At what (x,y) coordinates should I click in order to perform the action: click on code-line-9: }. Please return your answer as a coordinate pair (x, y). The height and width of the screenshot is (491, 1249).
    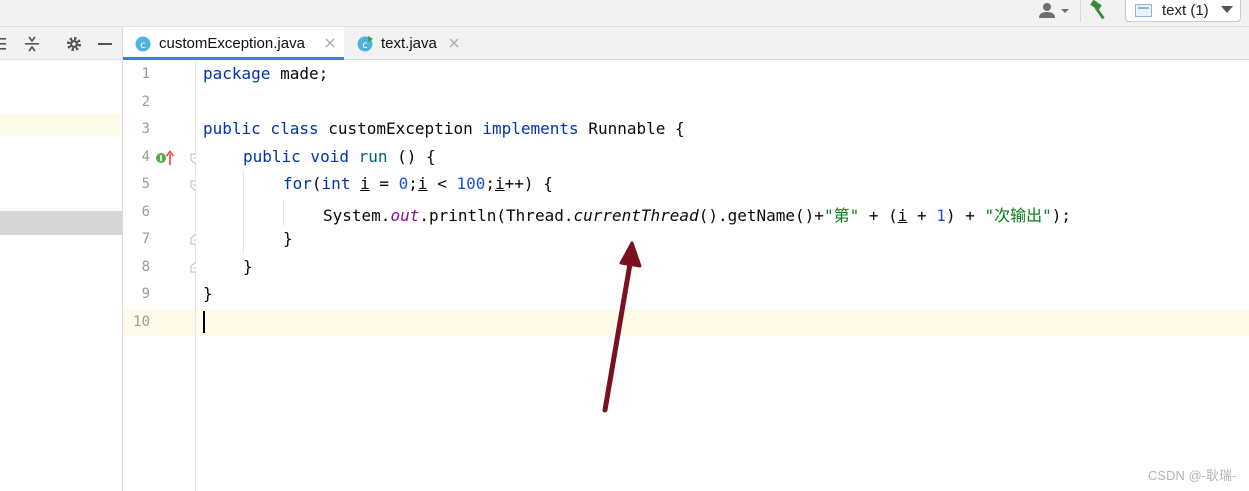
    Looking at the image, I should click on (208, 293).